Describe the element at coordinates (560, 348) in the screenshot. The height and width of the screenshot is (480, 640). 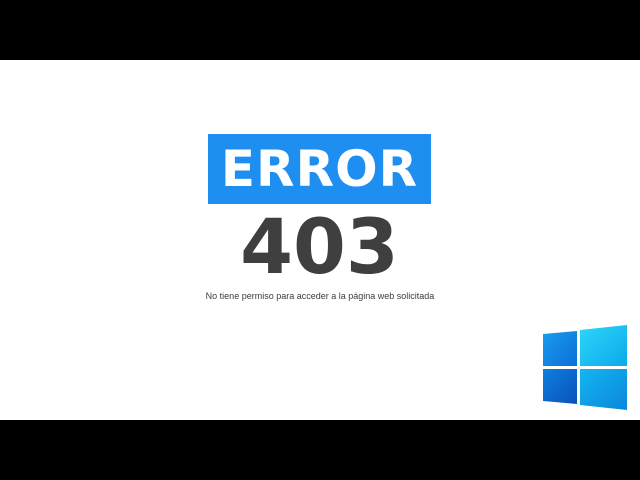
I see `windows-pane-top-left` at that location.